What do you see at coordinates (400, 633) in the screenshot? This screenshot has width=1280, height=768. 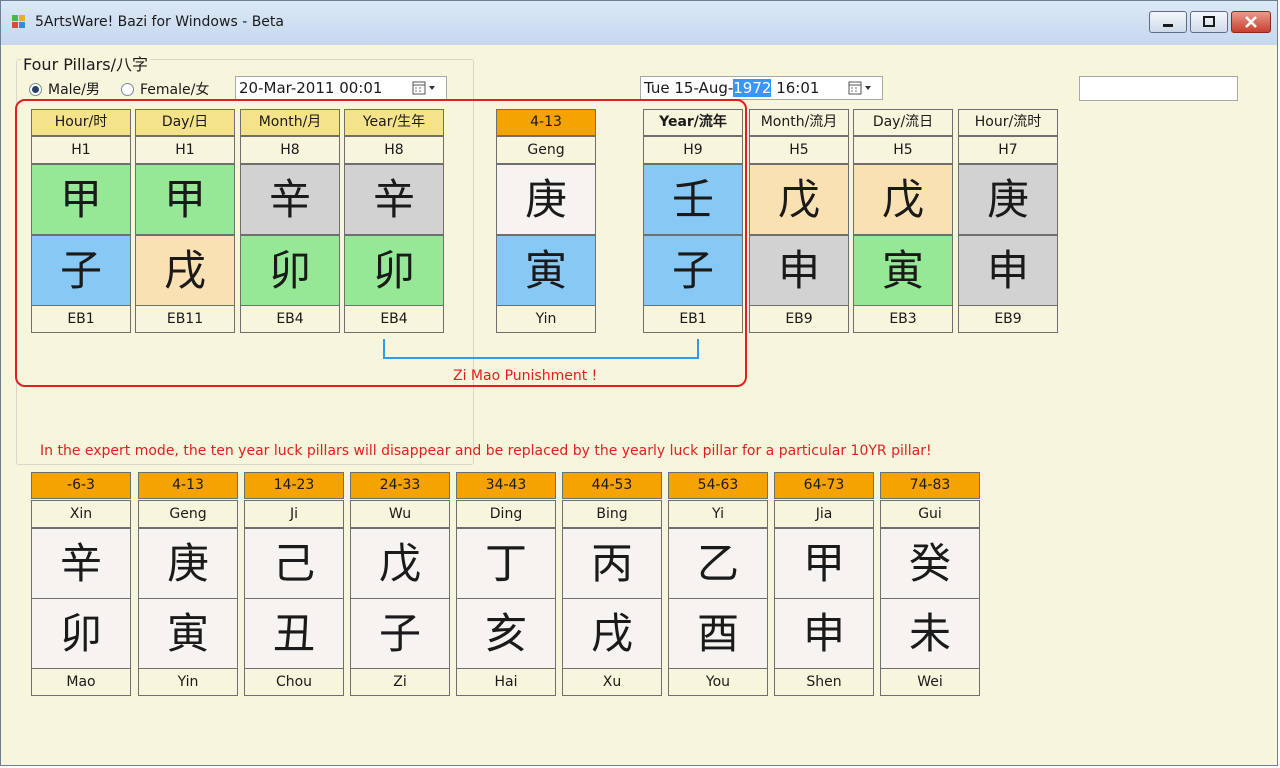 I see `luck-pillar-branch: 子` at bounding box center [400, 633].